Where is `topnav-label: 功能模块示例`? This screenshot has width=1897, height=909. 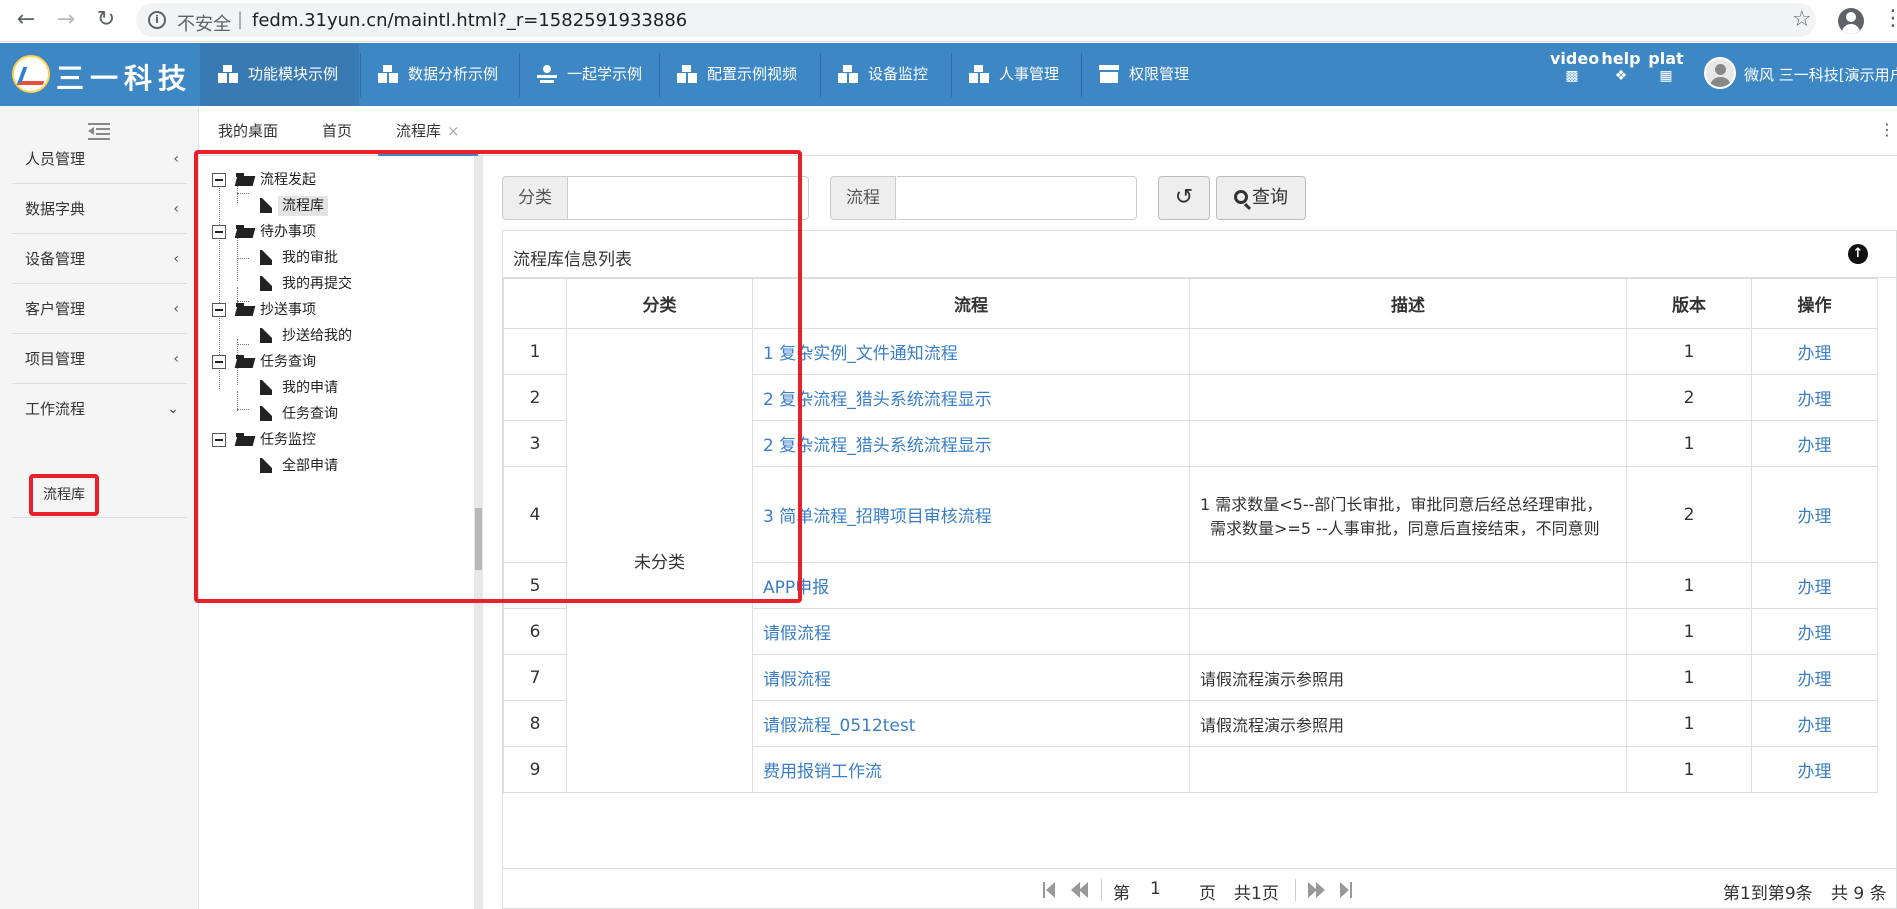 topnav-label: 功能模块示例 is located at coordinates (293, 74).